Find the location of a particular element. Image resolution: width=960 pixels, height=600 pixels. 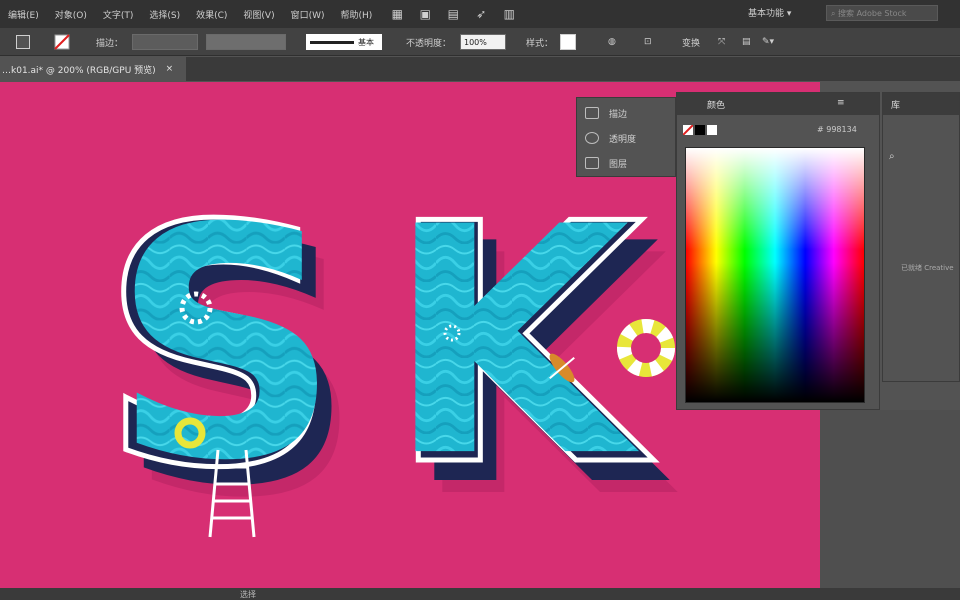

document-tab: …k01.ai* @ 200% (RGB/GPU 预览) × is located at coordinates (93, 69).